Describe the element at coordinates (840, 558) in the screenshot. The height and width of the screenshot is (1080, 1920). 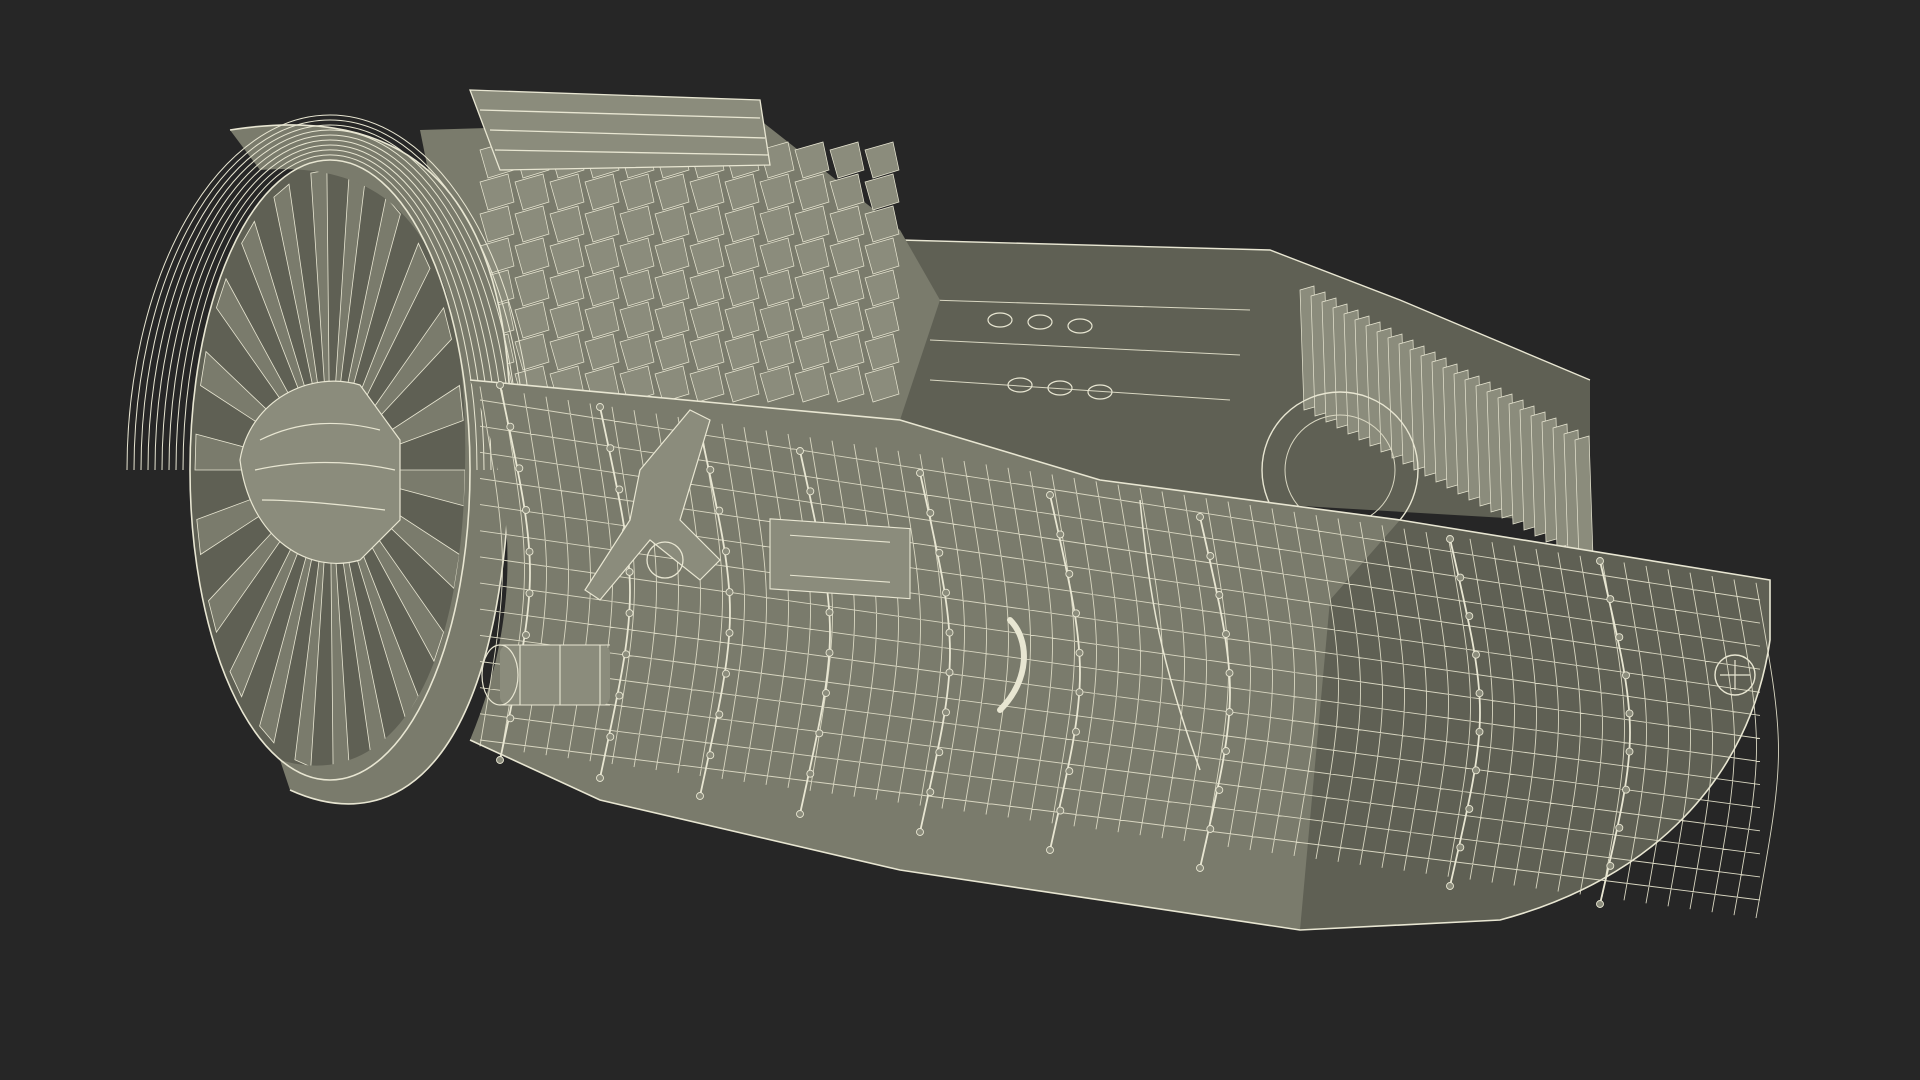
I see `access-panel` at that location.